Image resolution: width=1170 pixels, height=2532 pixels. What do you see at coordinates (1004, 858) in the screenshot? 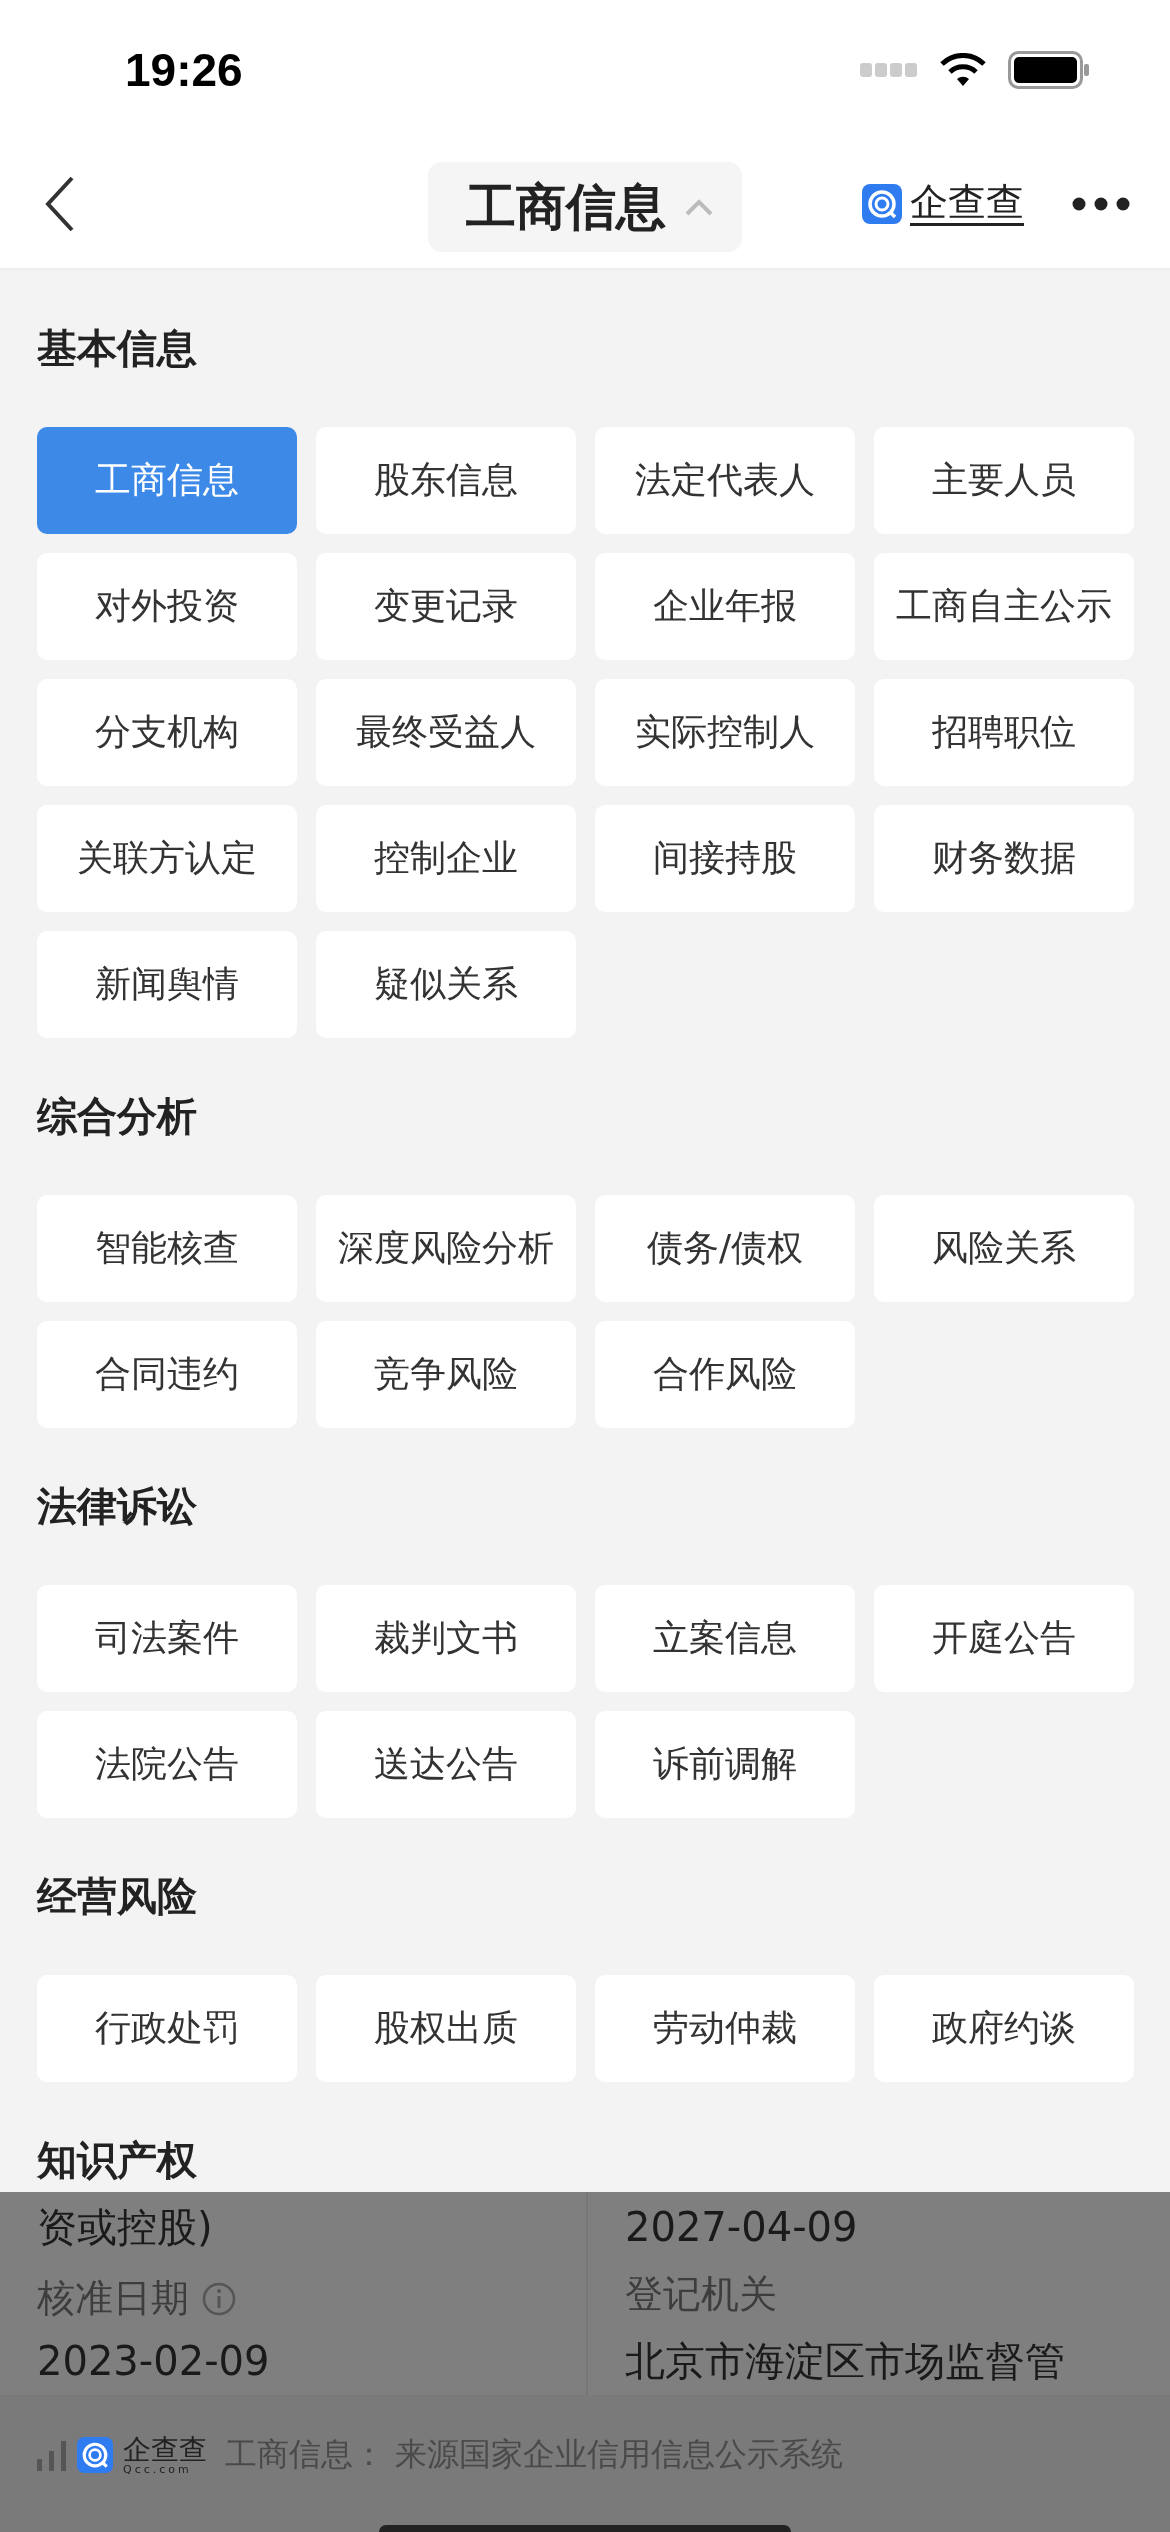
I see `category-button: 财务数据` at bounding box center [1004, 858].